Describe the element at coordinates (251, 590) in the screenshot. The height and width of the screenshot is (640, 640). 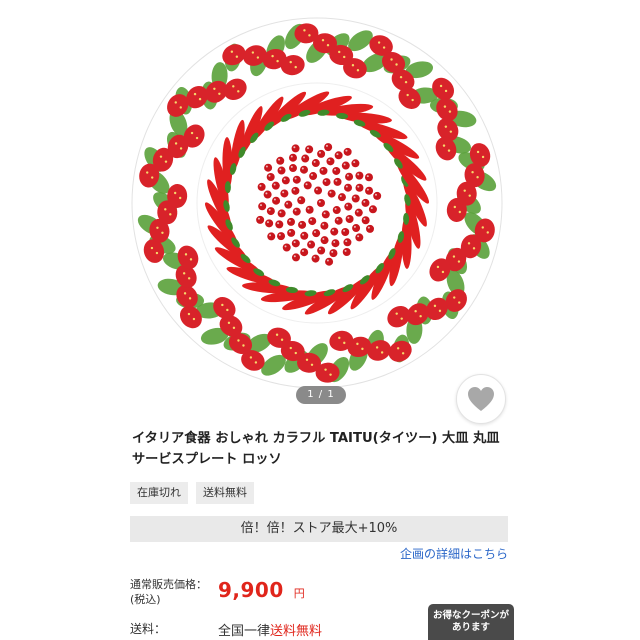
I see `price-amount: 9,900` at that location.